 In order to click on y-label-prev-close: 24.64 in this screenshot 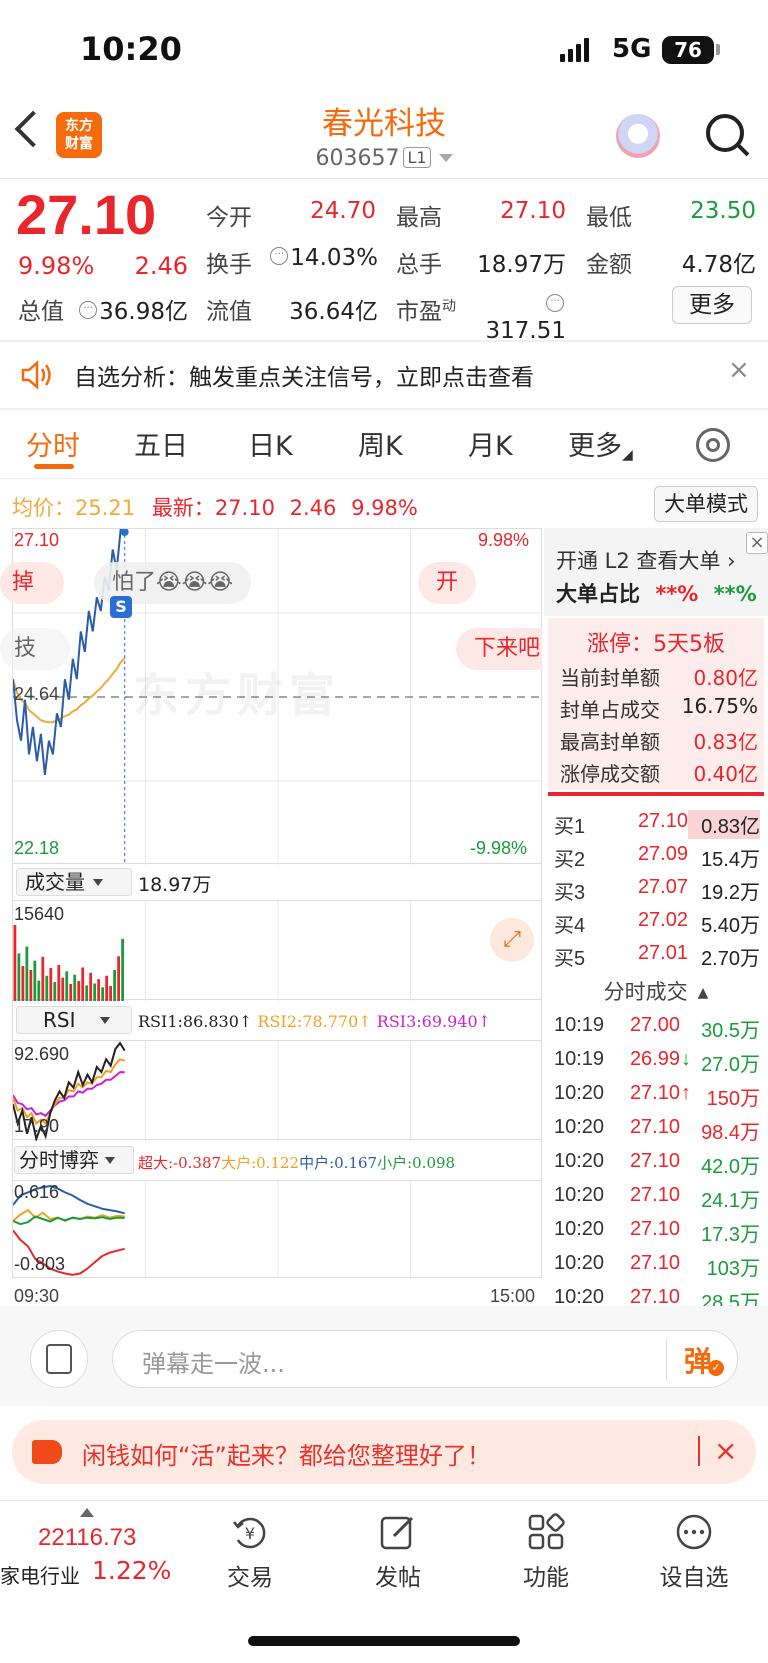, I will do `click(37, 694)`.